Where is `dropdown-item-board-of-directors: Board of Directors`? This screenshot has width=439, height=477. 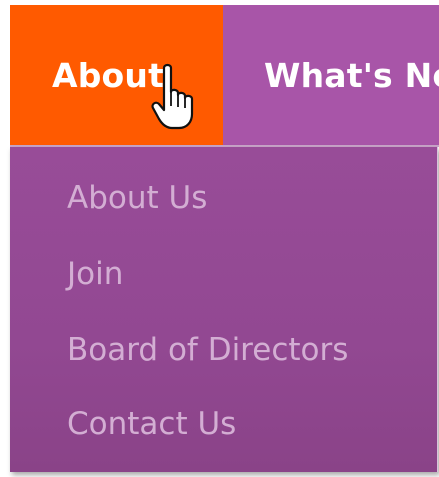
dropdown-item-board-of-directors: Board of Directors is located at coordinates (207, 350).